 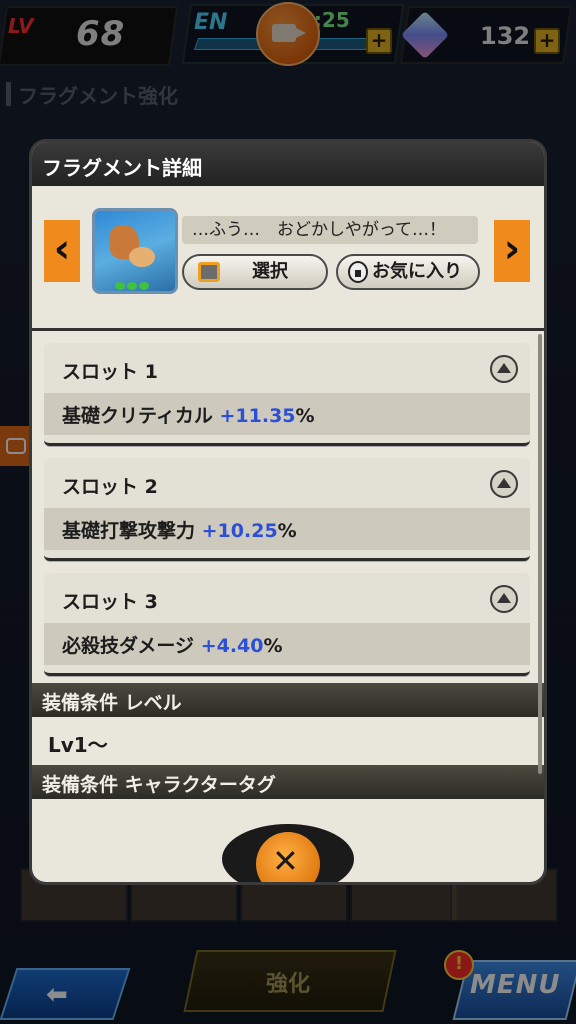 I want to click on slot-card: スロット 2 基礎打撃攻撃力 +10.25%, so click(x=287, y=509).